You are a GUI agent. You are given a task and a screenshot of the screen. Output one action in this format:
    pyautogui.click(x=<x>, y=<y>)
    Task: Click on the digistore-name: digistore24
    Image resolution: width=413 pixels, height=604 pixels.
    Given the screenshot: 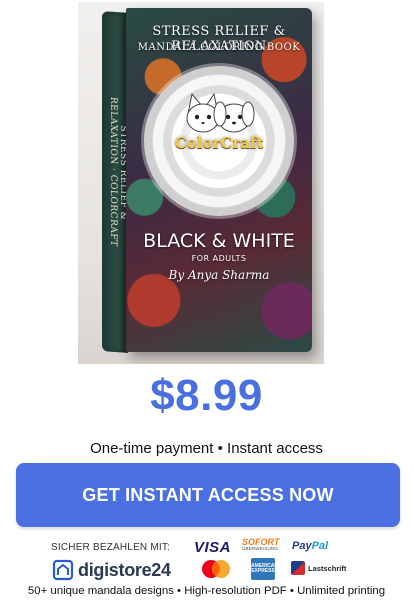 What is the action you would take?
    pyautogui.click(x=124, y=569)
    